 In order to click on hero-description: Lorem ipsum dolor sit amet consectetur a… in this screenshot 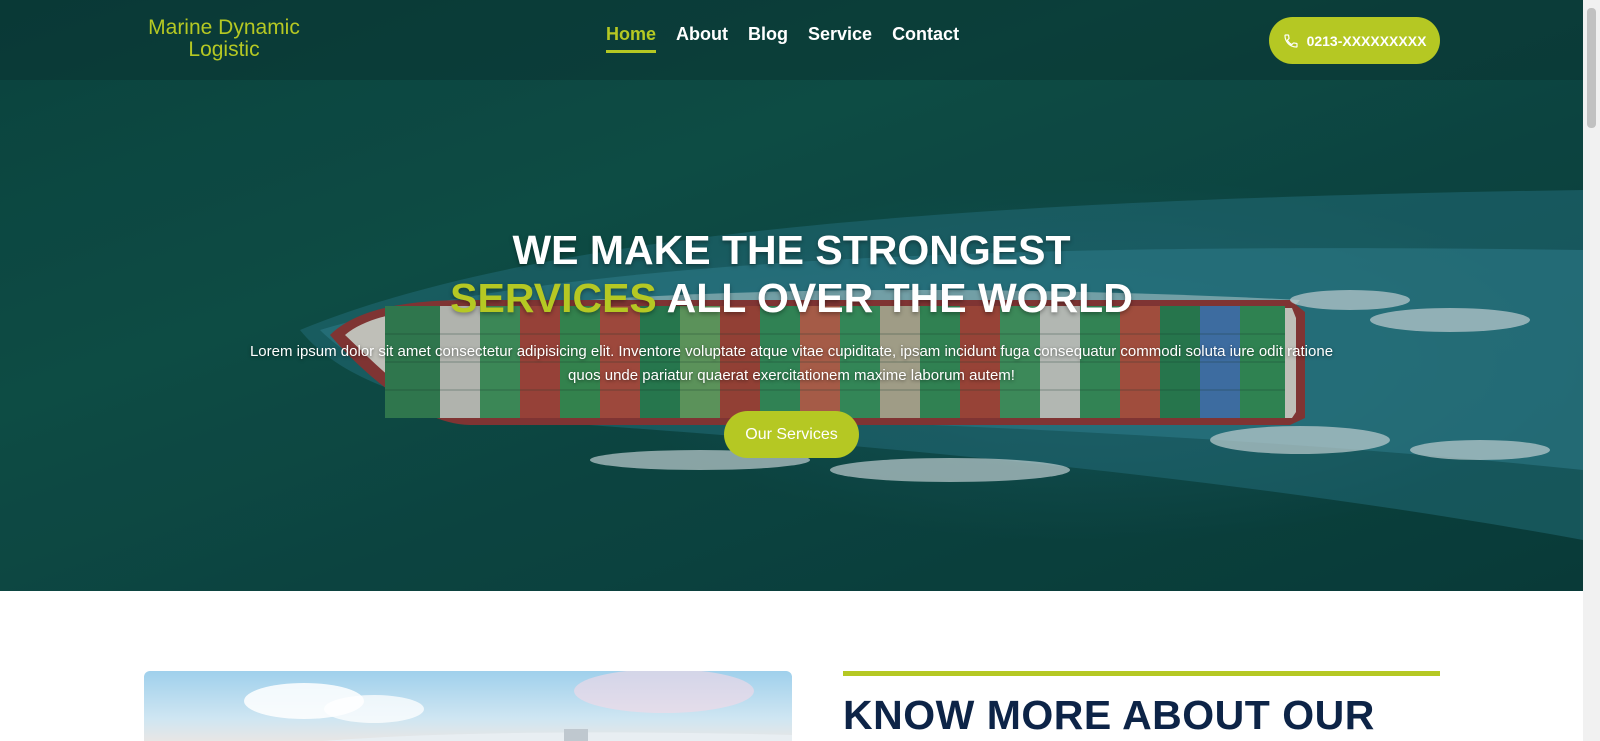, I will do `click(791, 363)`.